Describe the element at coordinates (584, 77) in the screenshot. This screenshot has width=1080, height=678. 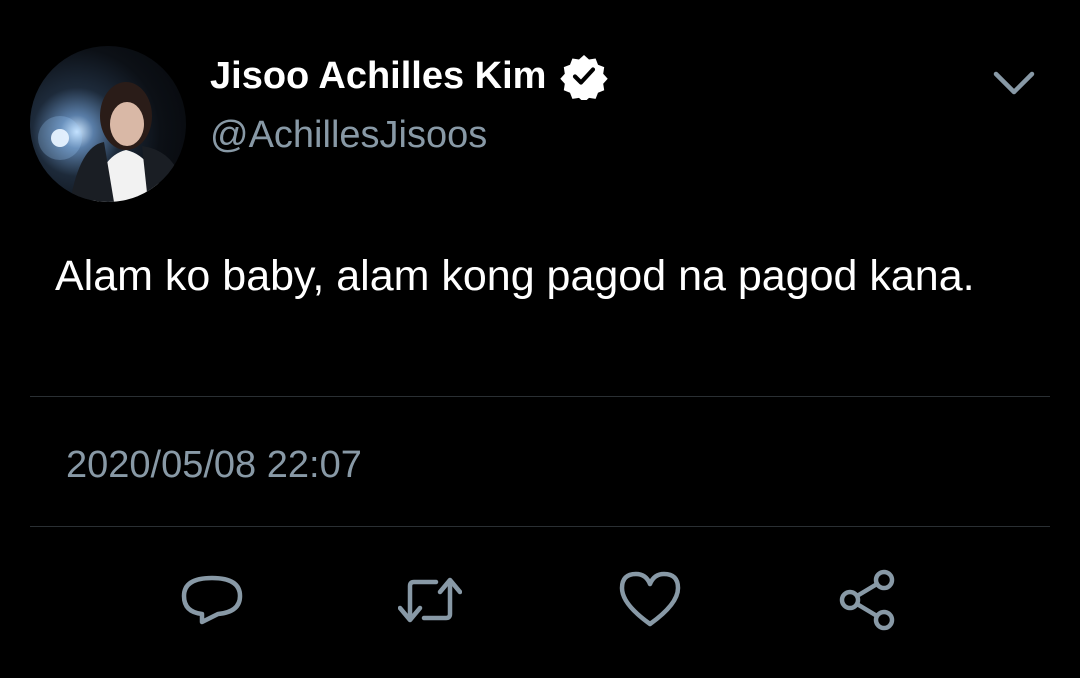
I see `verified-badge-icon` at that location.